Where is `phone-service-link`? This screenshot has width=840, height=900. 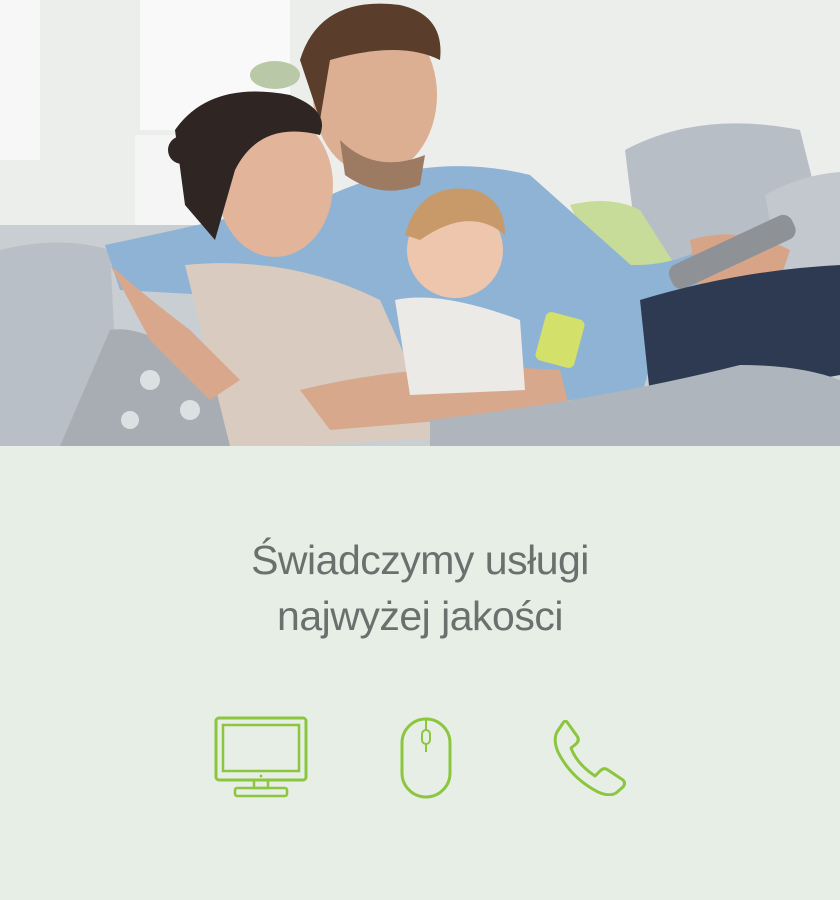
phone-service-link is located at coordinates (590, 758).